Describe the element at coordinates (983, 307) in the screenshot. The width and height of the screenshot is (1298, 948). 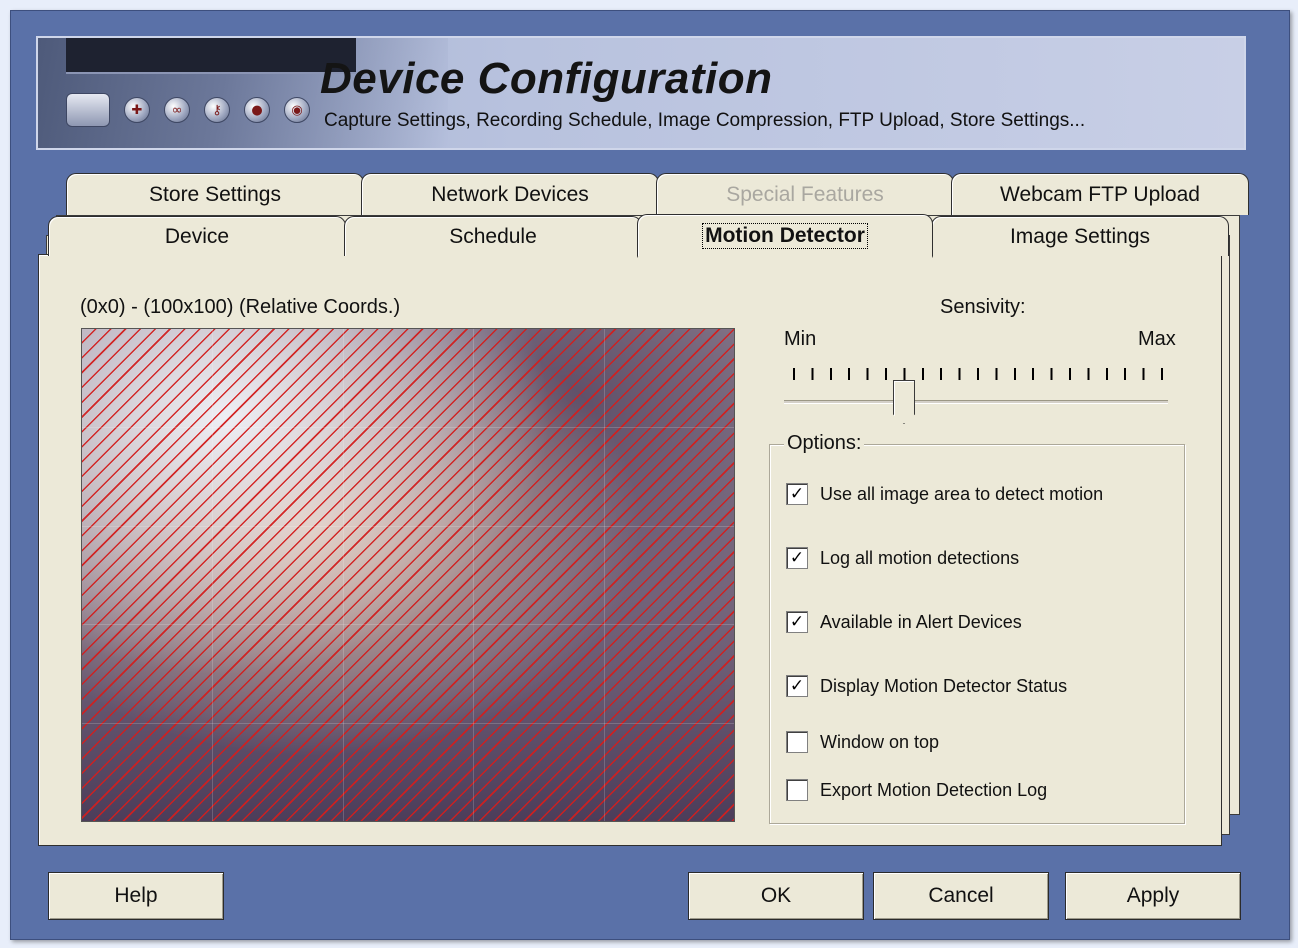
I see `sensitivity-label: Sensivity:` at that location.